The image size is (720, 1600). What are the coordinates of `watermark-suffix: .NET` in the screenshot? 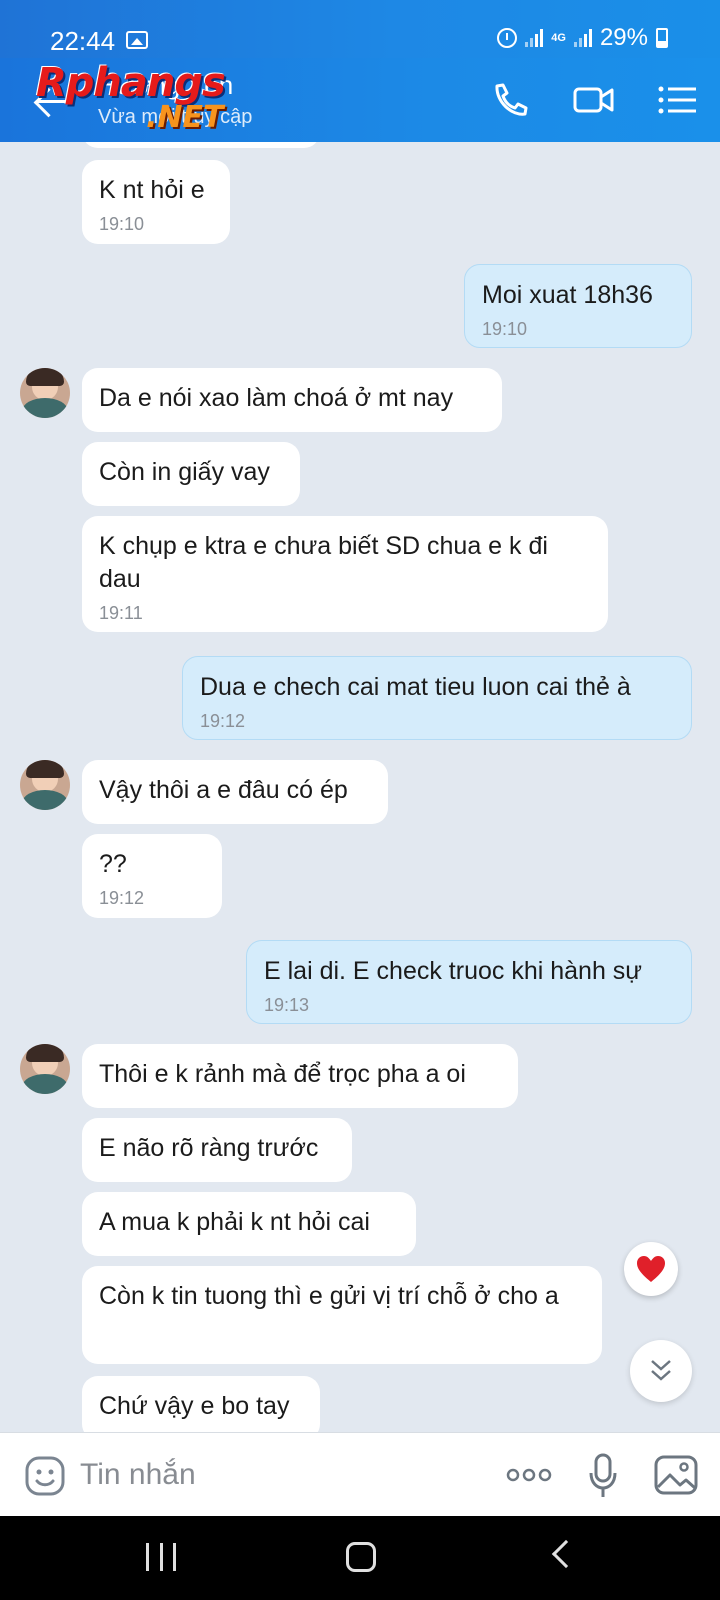 It's located at (185, 117).